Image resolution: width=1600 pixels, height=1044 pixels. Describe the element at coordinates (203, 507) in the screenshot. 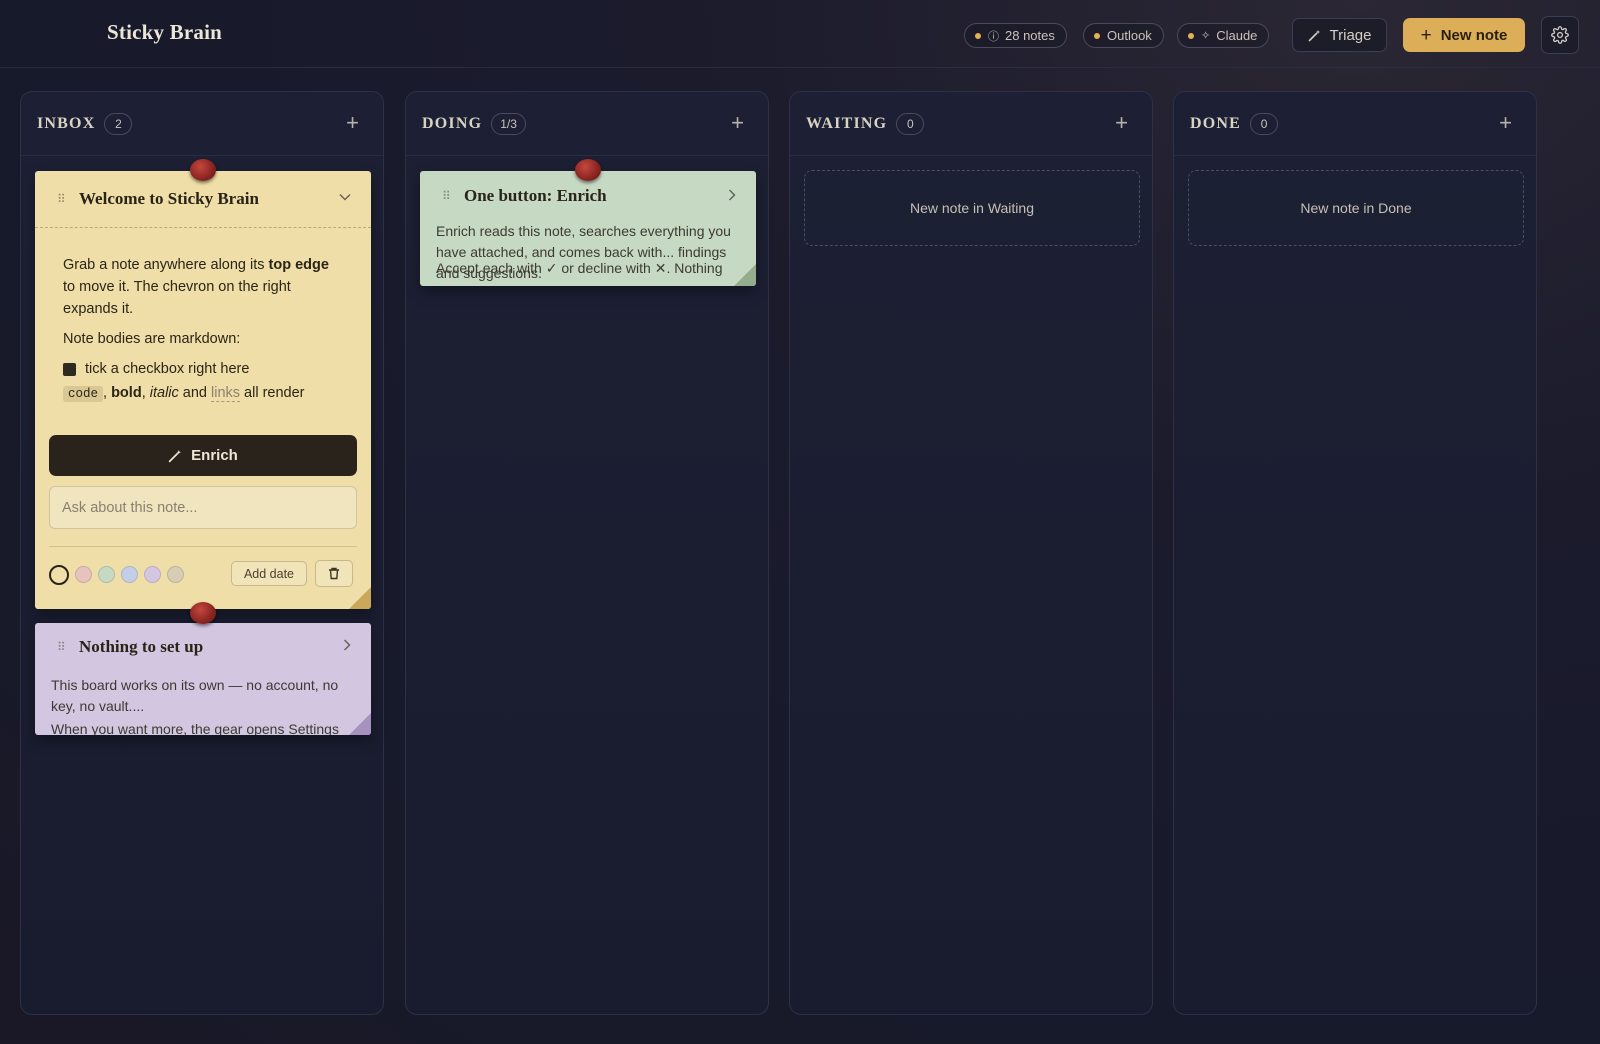

I see `ask-note-input` at that location.